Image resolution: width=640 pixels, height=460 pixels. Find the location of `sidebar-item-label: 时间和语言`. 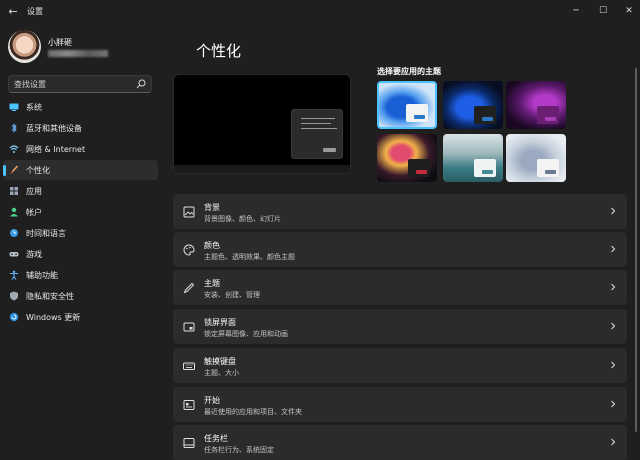

sidebar-item-label: 时间和语言 is located at coordinates (46, 233).